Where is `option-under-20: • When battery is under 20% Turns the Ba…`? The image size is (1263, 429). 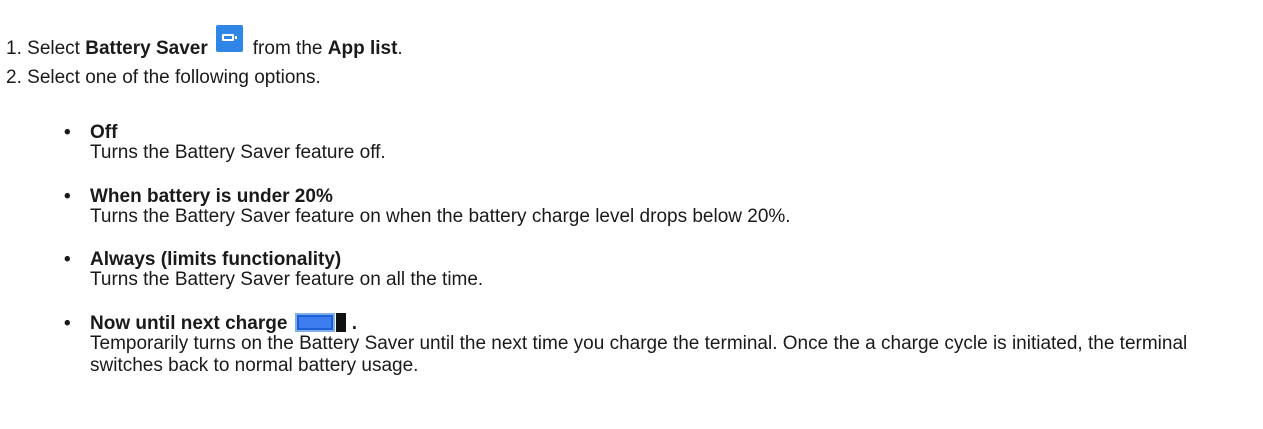 option-under-20: • When battery is under 20% Turns the Ba… is located at coordinates (654, 207).